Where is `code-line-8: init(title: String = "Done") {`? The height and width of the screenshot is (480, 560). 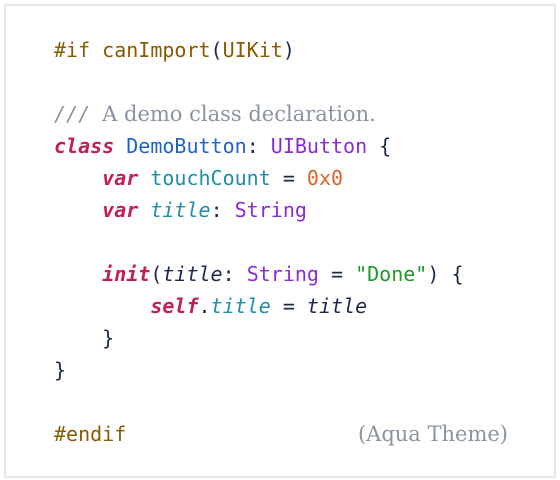
code-line-8: init(title: String = "Done") { is located at coordinates (258, 274).